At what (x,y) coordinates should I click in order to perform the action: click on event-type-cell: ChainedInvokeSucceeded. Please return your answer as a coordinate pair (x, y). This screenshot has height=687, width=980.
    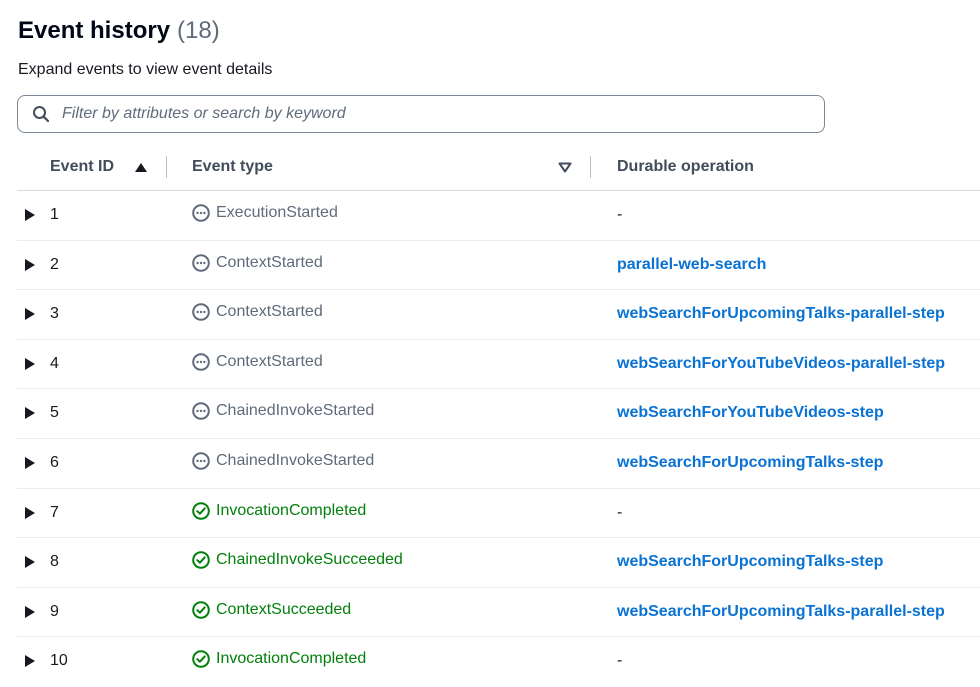
    Looking at the image, I should click on (297, 560).